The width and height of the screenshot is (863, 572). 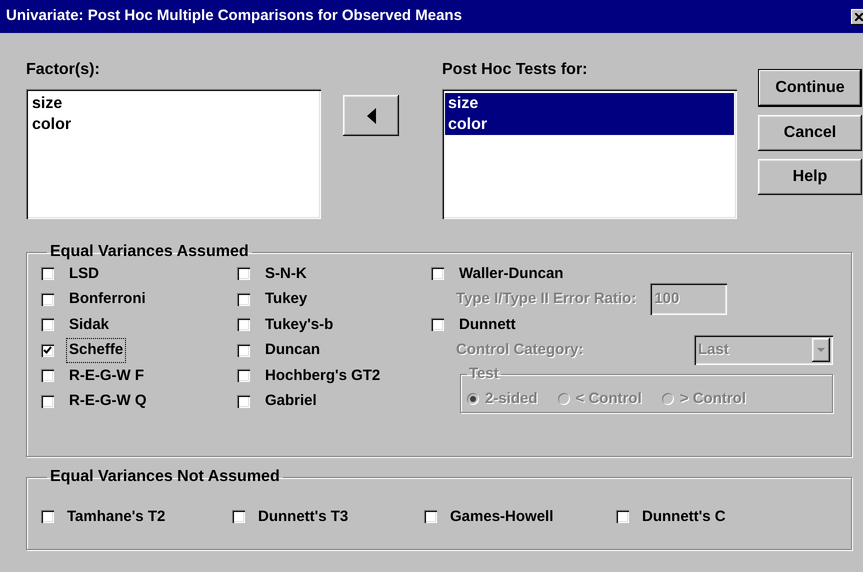 What do you see at coordinates (84, 274) in the screenshot?
I see `checkbox-label: LSD` at bounding box center [84, 274].